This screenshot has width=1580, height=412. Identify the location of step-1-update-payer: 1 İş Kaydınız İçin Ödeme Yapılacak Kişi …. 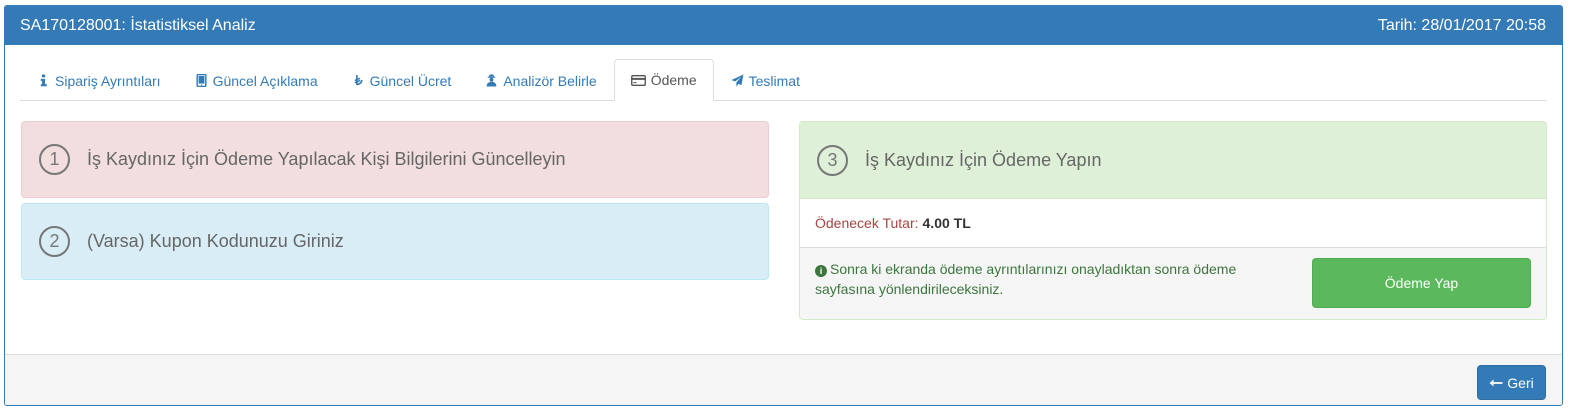
(395, 159).